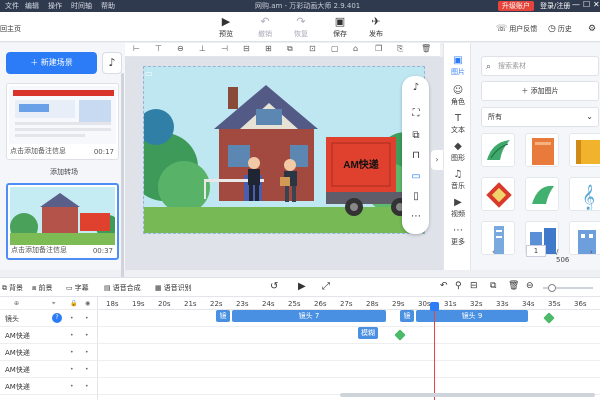 The height and width of the screenshot is (400, 600). I want to click on copy-track-icon: ⧉, so click(493, 286).